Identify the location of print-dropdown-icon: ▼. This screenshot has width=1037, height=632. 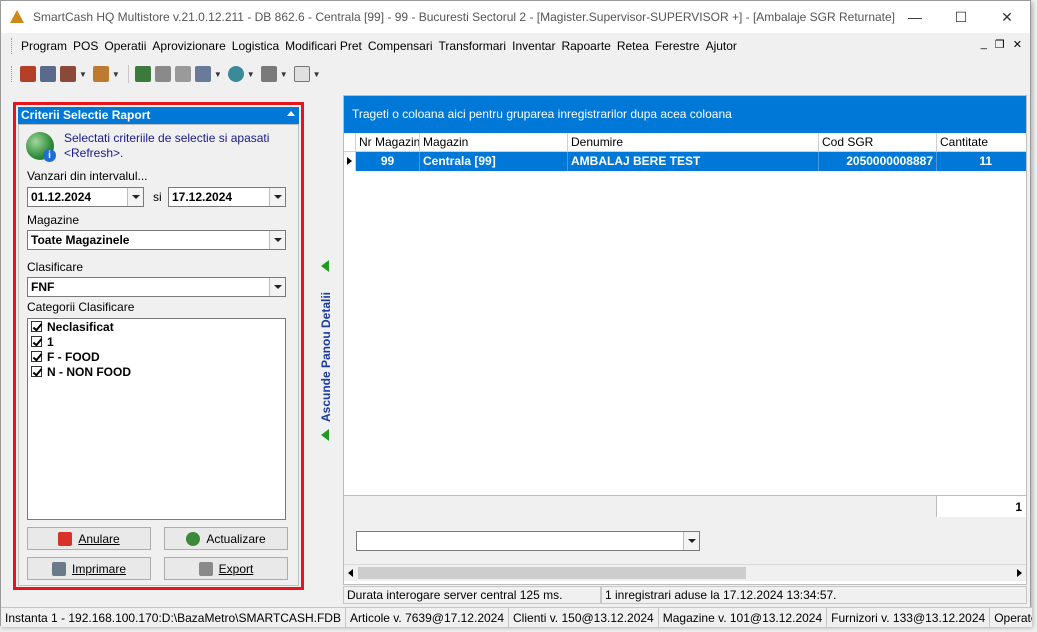
(284, 74).